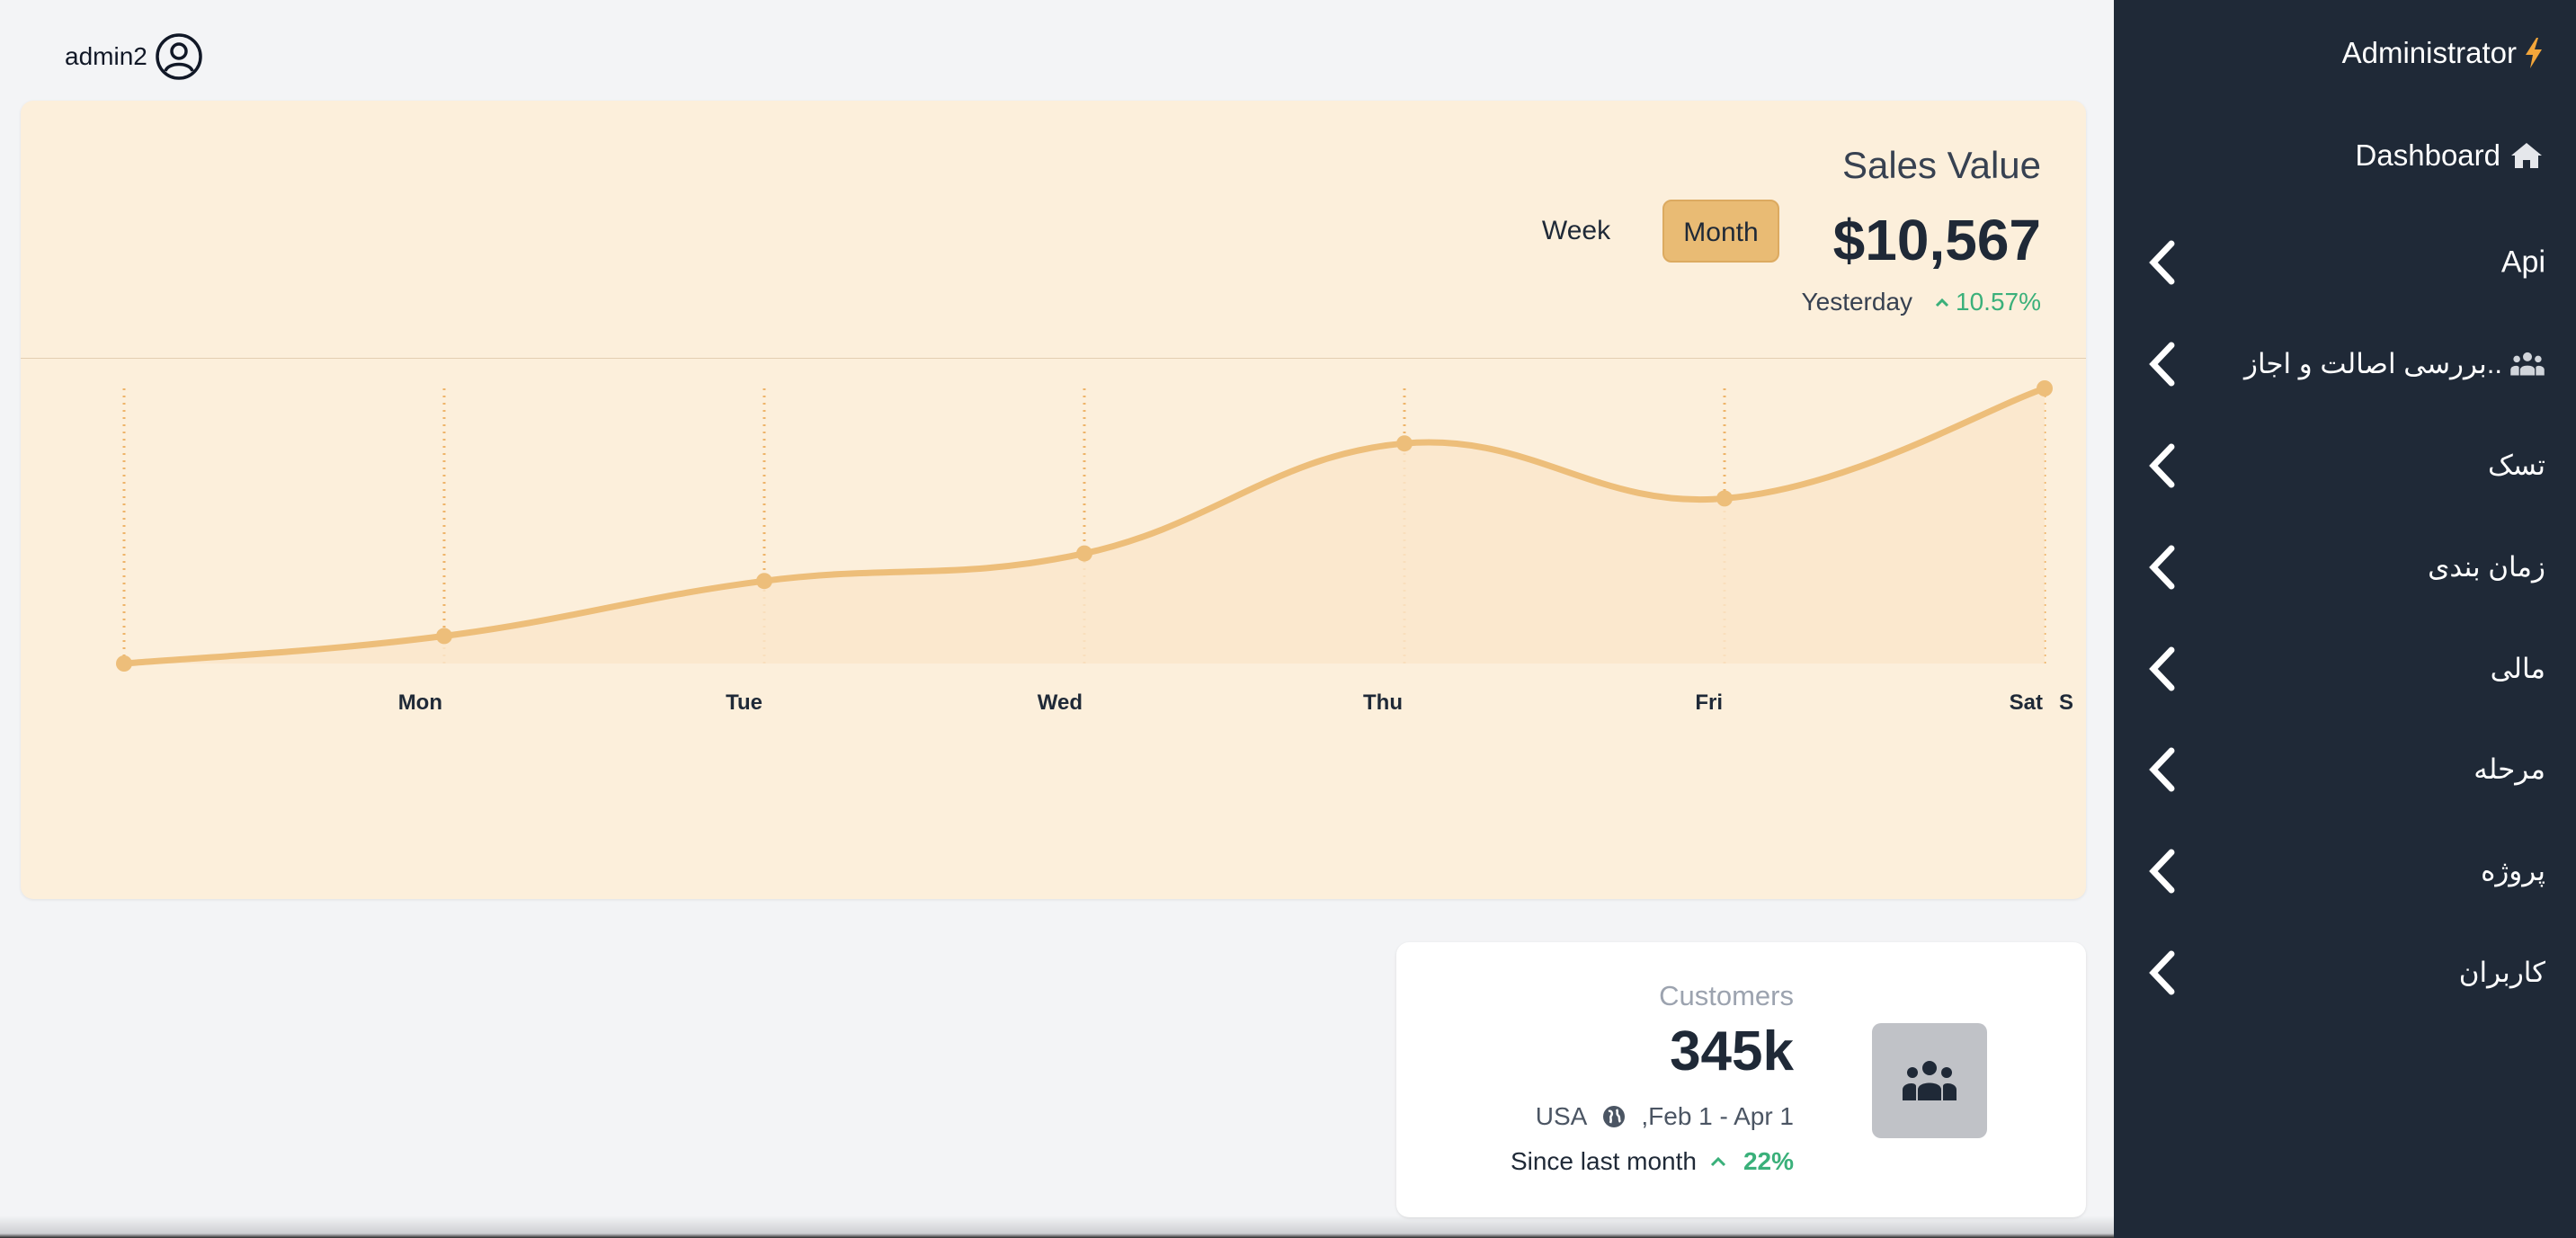 This screenshot has width=2576, height=1238. What do you see at coordinates (2428, 155) in the screenshot?
I see `dashboard-label: Dashboard` at bounding box center [2428, 155].